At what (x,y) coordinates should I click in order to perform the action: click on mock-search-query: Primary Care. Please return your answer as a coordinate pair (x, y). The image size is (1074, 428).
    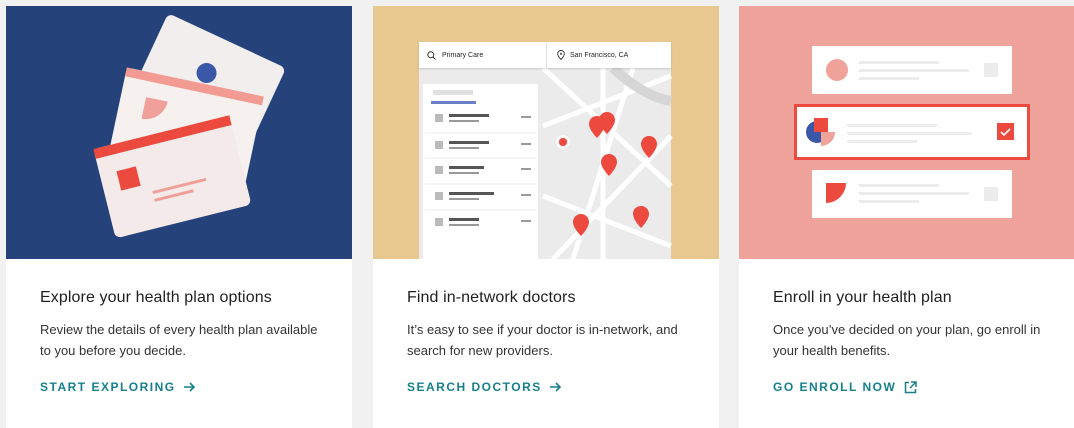
    Looking at the image, I should click on (463, 55).